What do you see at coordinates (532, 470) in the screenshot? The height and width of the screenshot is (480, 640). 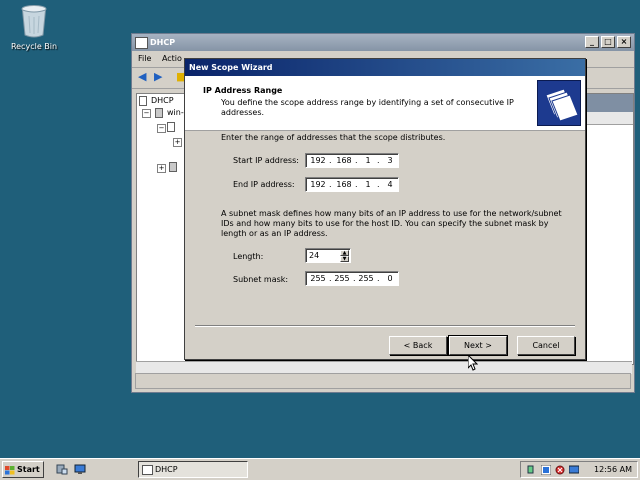 I see `network-icon` at bounding box center [532, 470].